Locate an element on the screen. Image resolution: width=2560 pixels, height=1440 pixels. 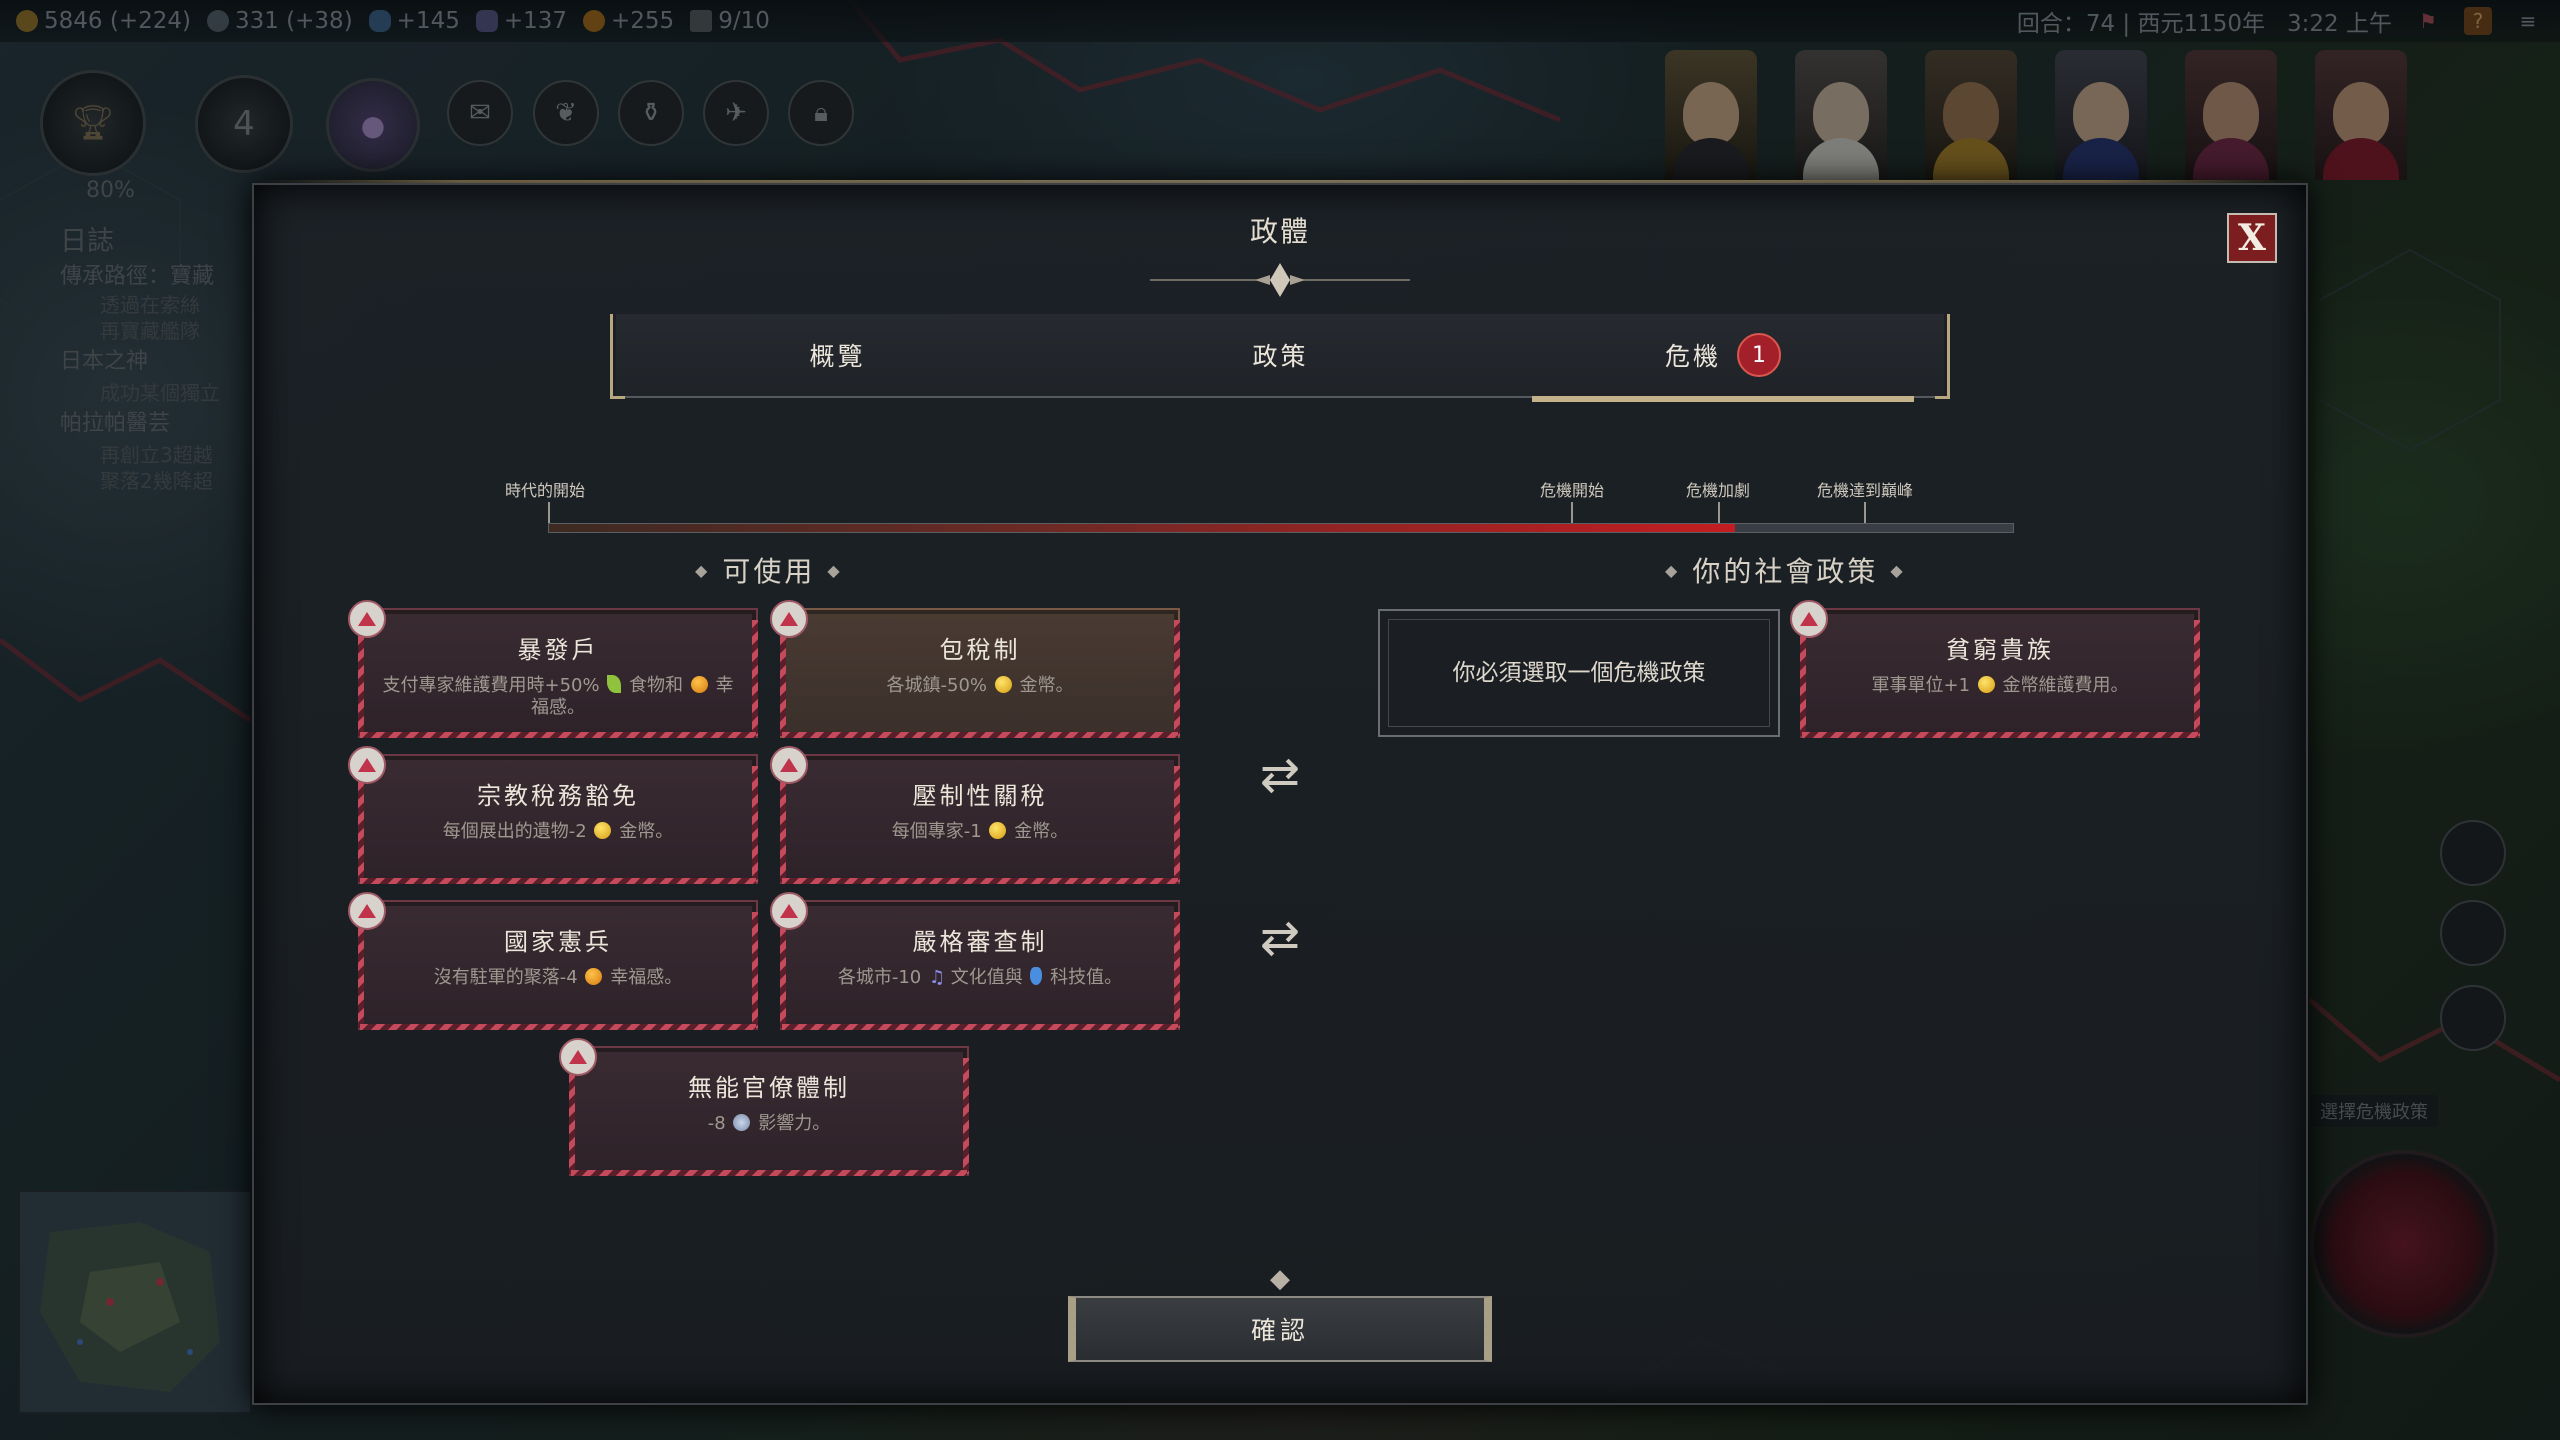
policy-card-strict-censorship: 嚴格審查制 各城市-10 ♫ 文化值與 科技值。 is located at coordinates (975, 961).